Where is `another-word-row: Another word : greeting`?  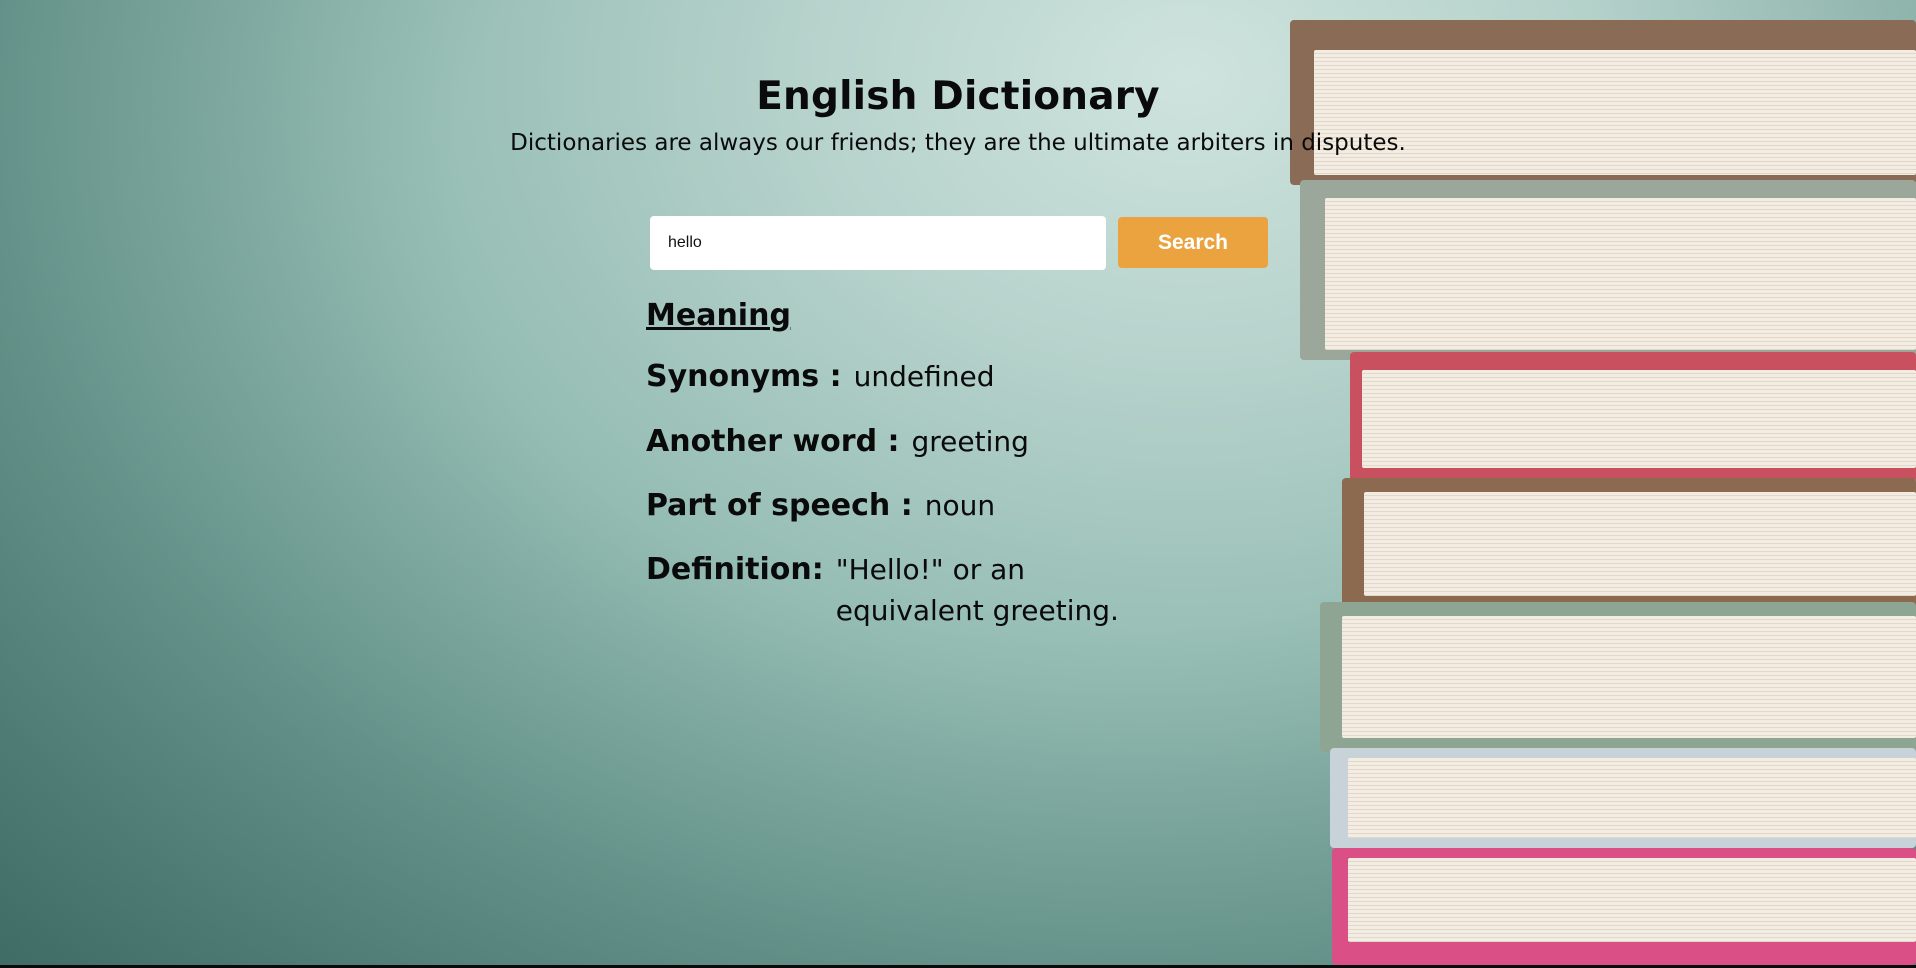
another-word-row: Another word : greeting is located at coordinates (837, 441).